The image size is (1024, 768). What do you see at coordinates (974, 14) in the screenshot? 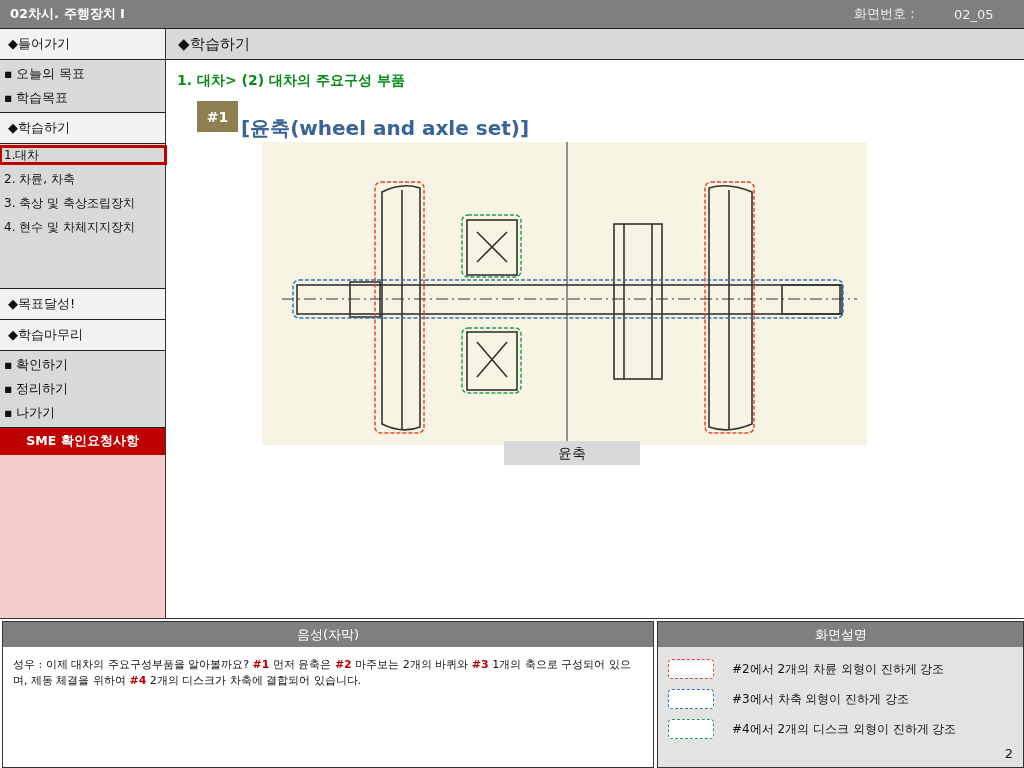
I see `screen-number: 02_05` at bounding box center [974, 14].